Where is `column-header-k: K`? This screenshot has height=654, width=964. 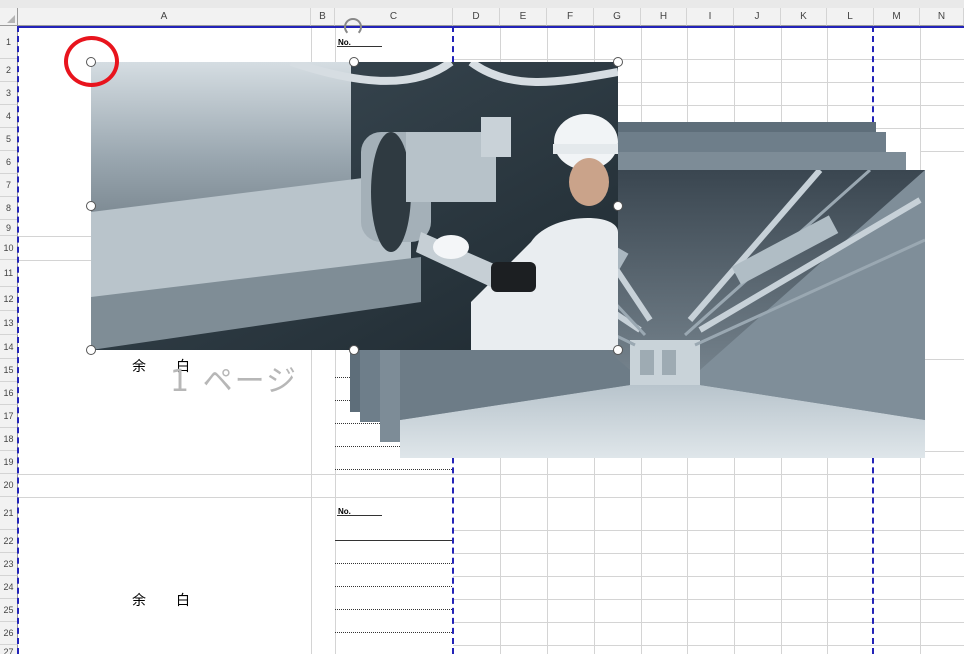 column-header-k: K is located at coordinates (804, 17).